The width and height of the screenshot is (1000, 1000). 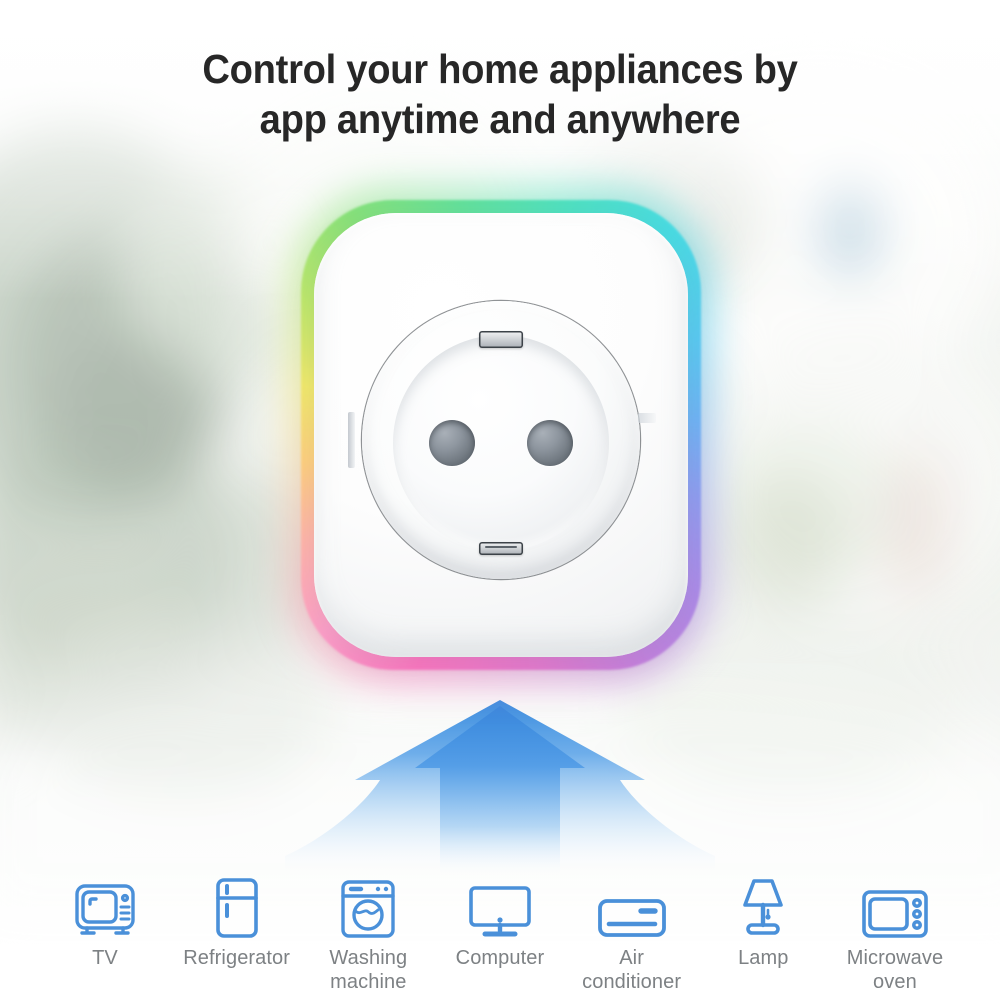 What do you see at coordinates (500, 958) in the screenshot?
I see `appliance-label-computer: Computer` at bounding box center [500, 958].